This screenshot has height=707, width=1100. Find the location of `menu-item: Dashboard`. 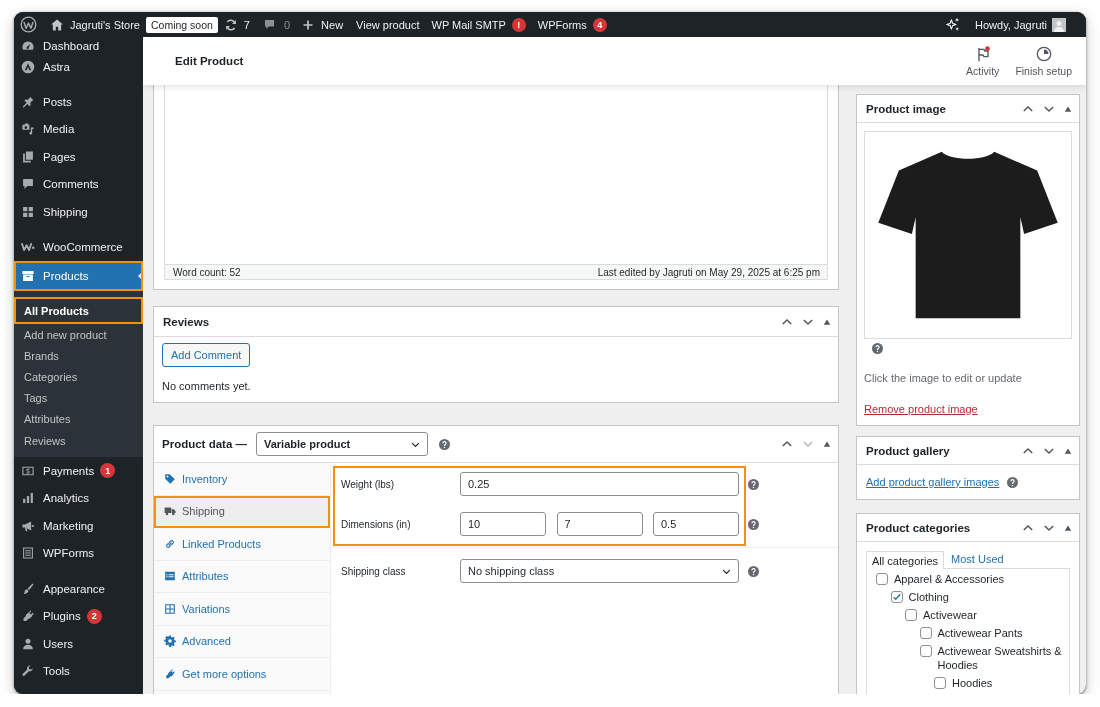

menu-item: Dashboard is located at coordinates (78, 45).